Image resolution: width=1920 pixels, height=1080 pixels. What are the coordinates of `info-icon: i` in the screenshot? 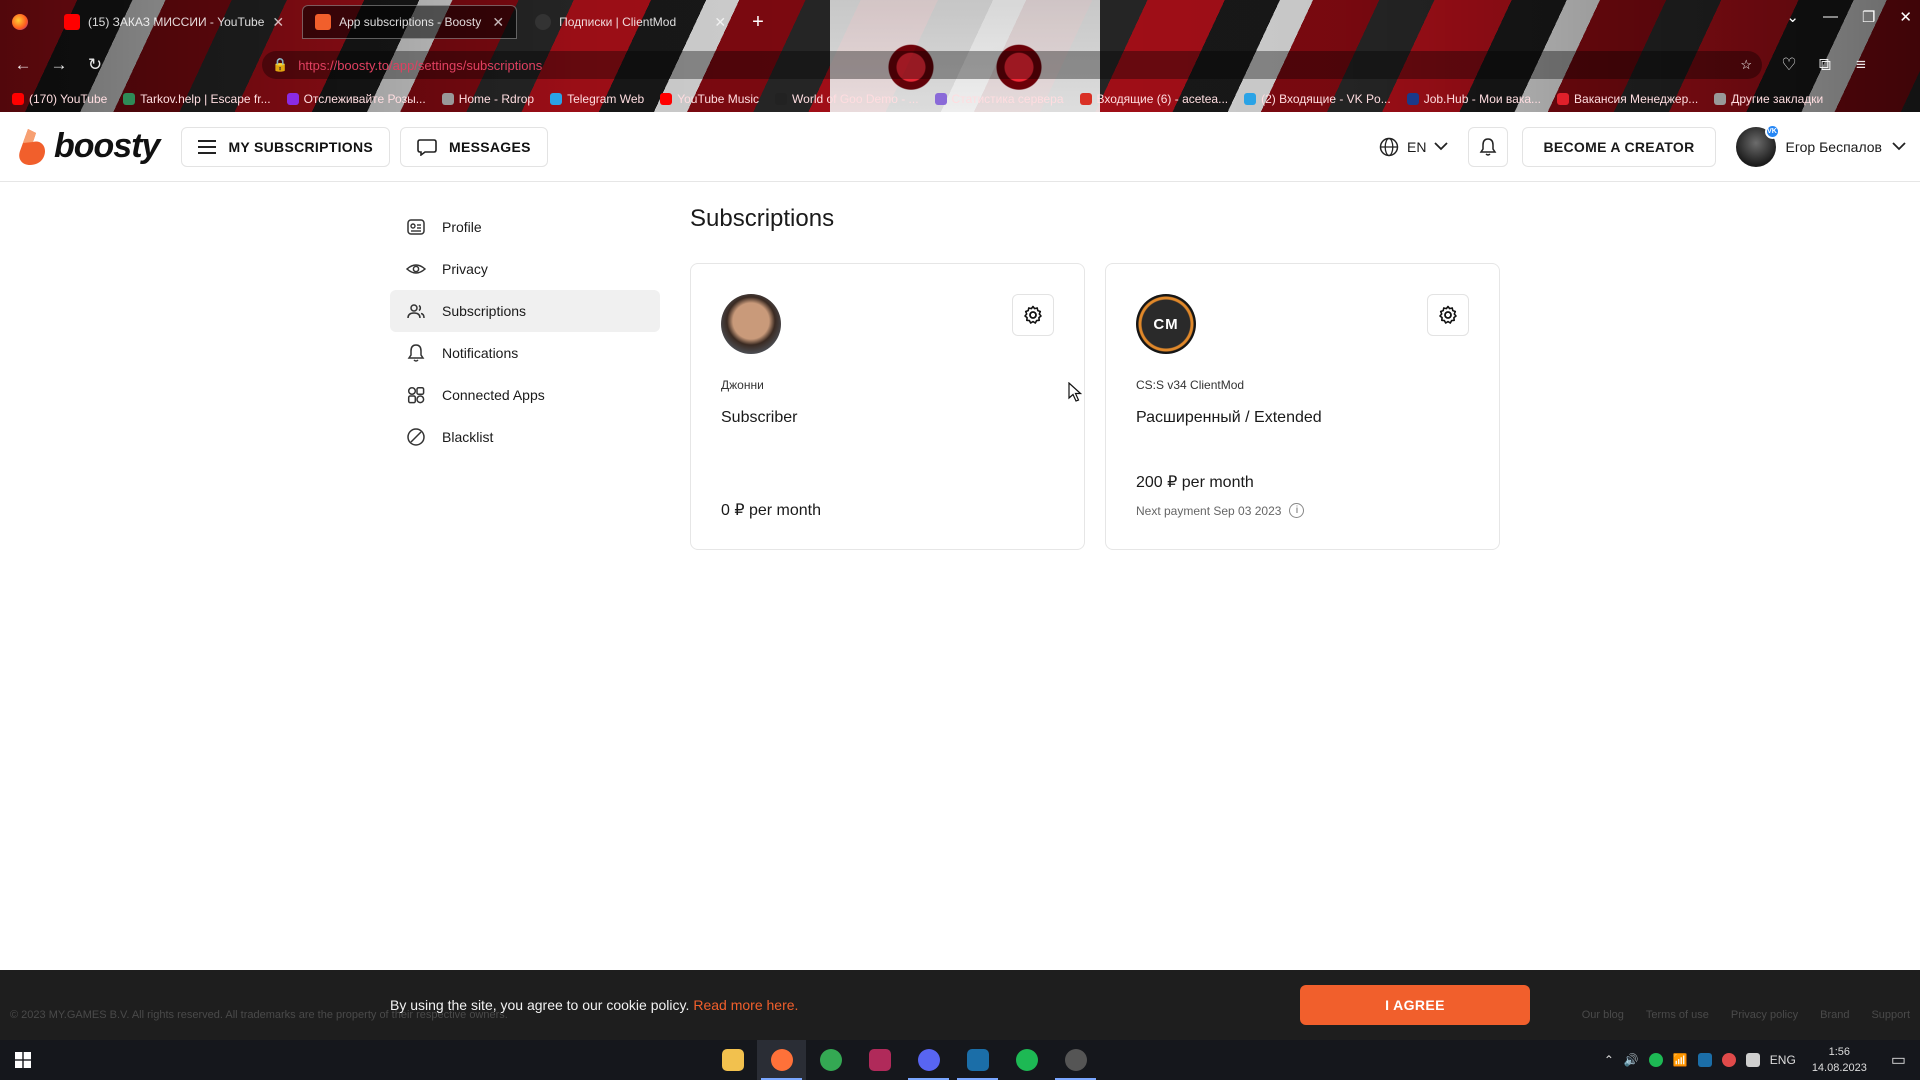 It's located at (1297, 510).